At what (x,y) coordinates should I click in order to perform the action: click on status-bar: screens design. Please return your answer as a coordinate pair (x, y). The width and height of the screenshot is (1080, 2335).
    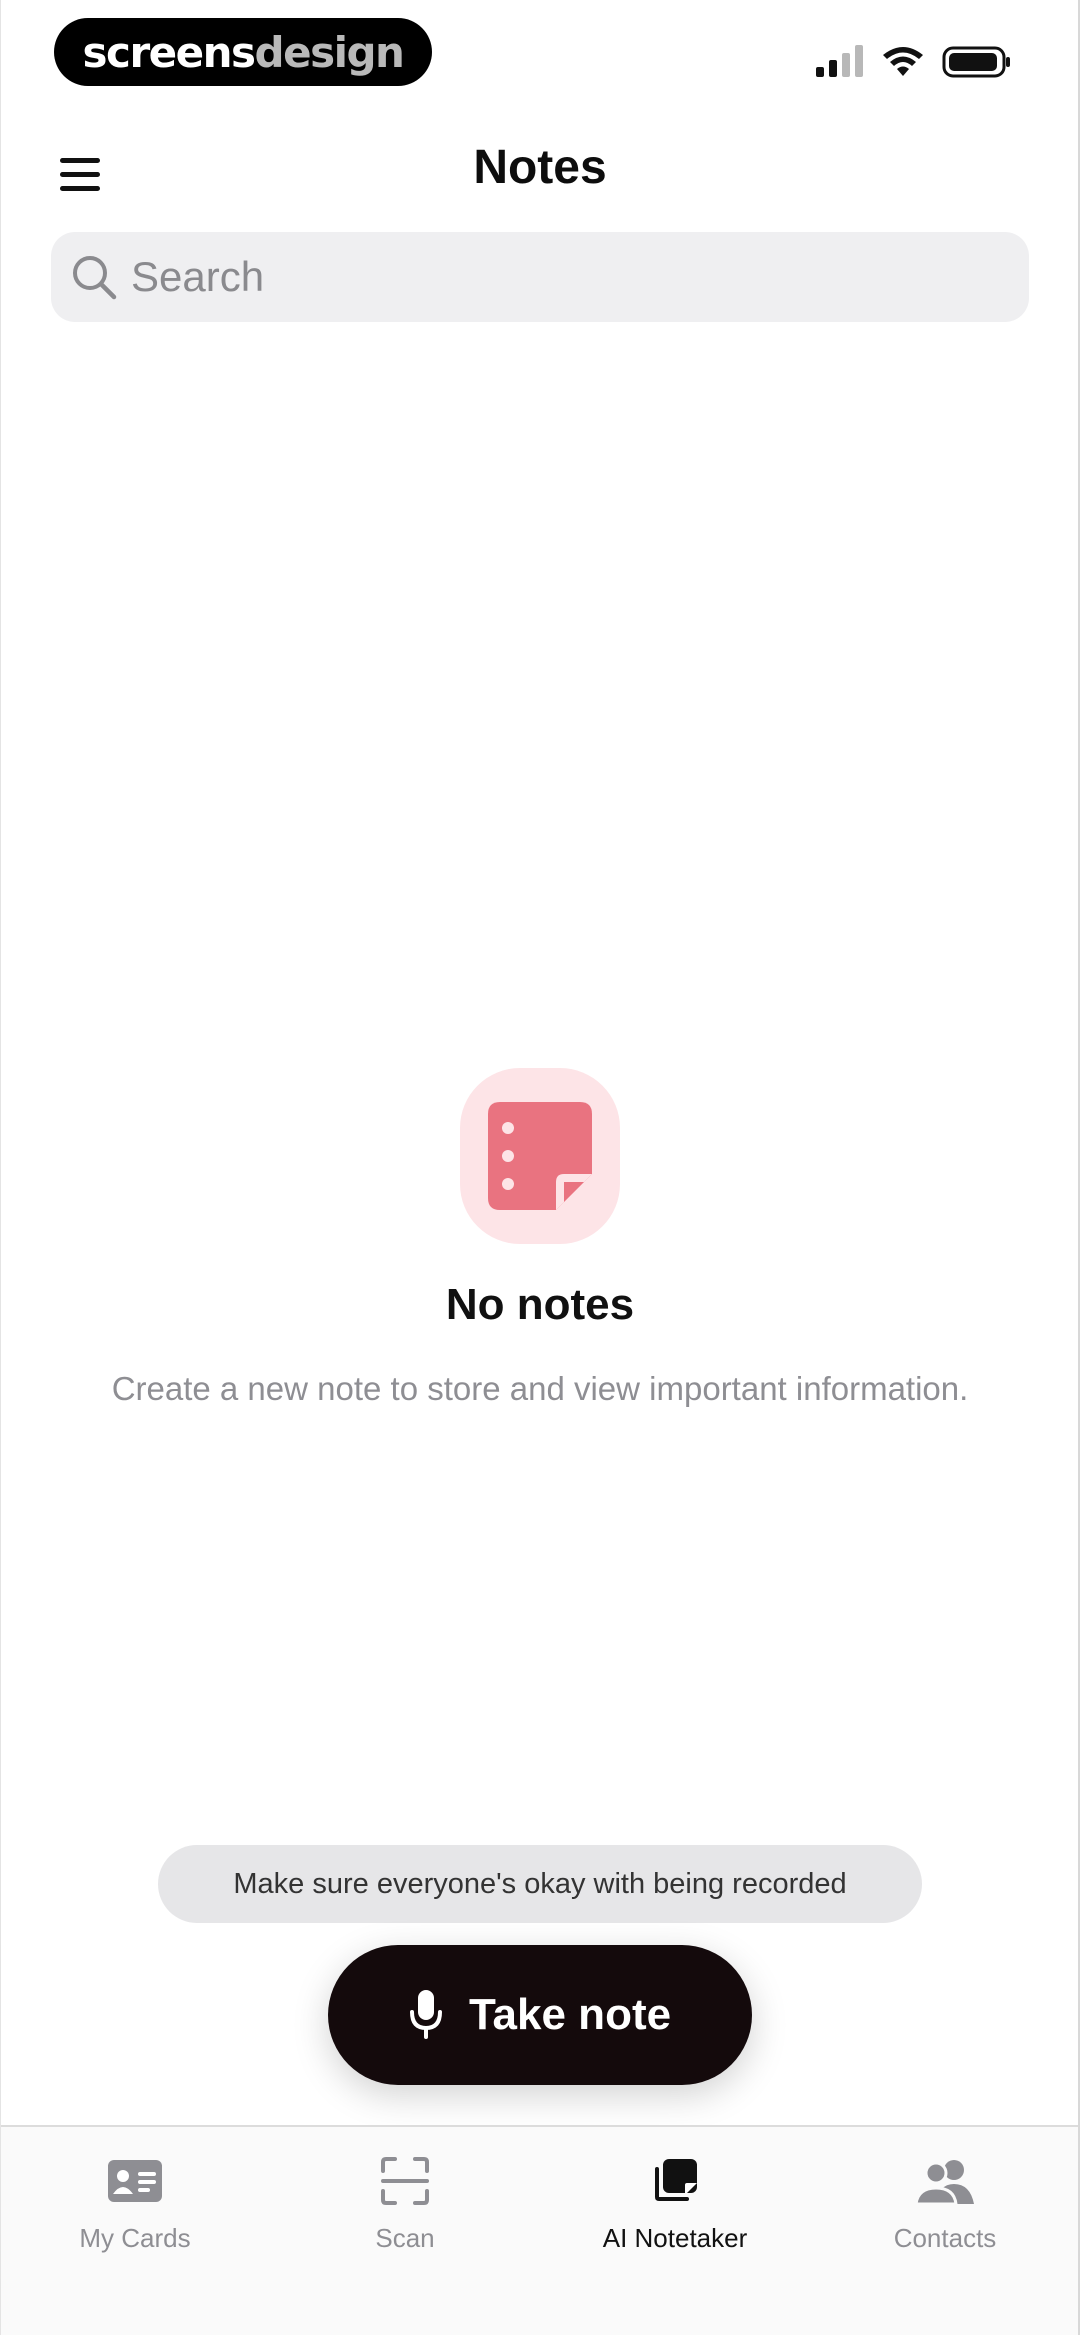
    Looking at the image, I should click on (540, 55).